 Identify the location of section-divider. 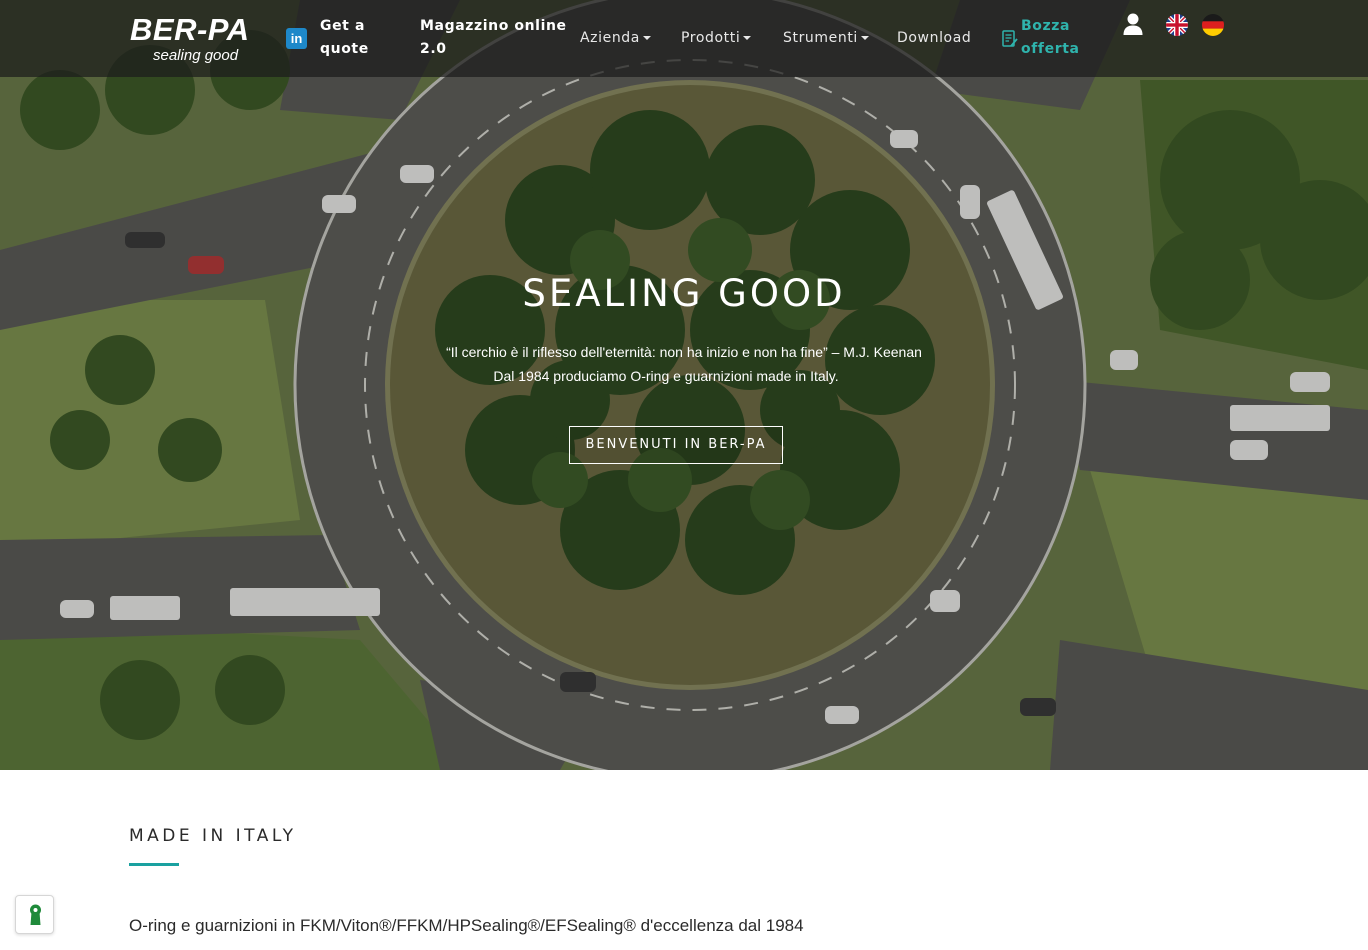
(154, 864).